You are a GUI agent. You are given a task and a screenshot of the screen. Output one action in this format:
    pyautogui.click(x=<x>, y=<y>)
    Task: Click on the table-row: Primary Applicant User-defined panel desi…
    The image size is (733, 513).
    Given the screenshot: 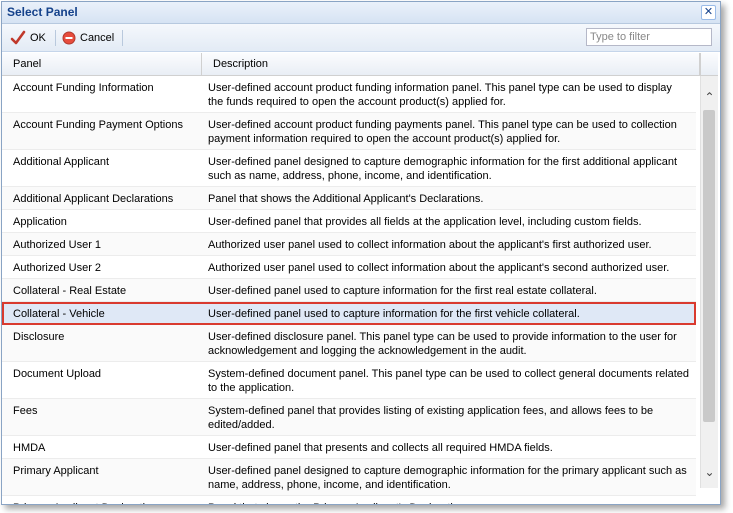 What is the action you would take?
    pyautogui.click(x=349, y=477)
    